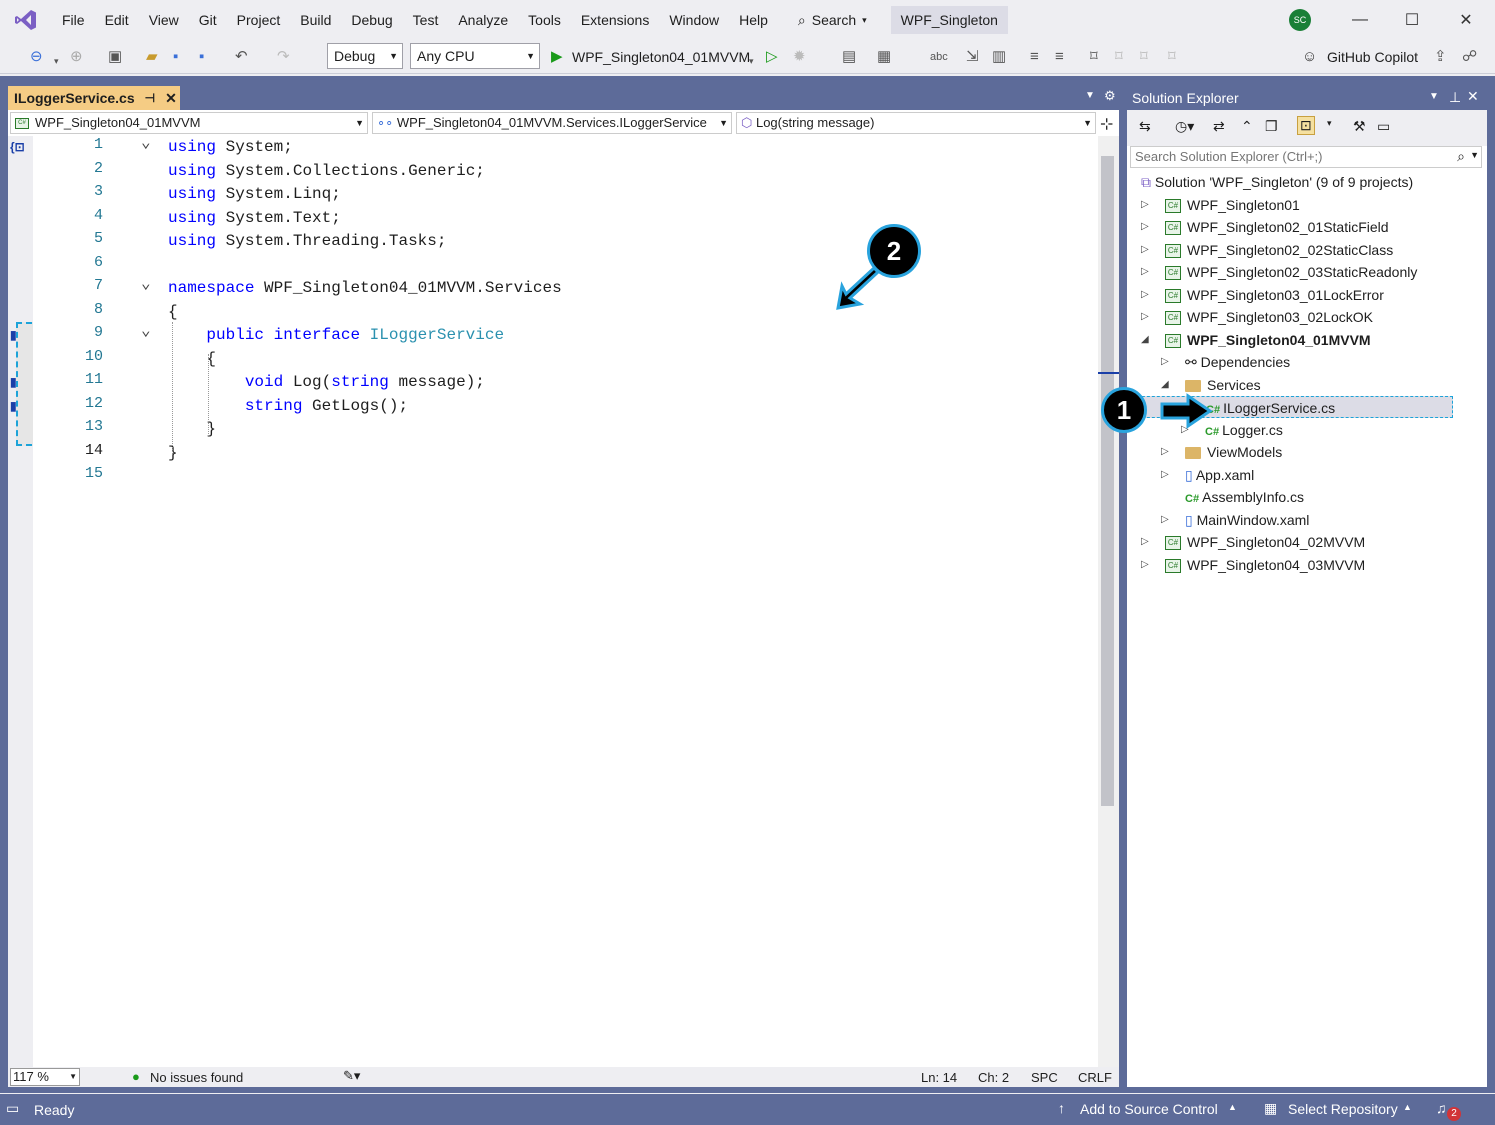  Describe the element at coordinates (1360, 20) in the screenshot. I see `minimize-button: —` at that location.